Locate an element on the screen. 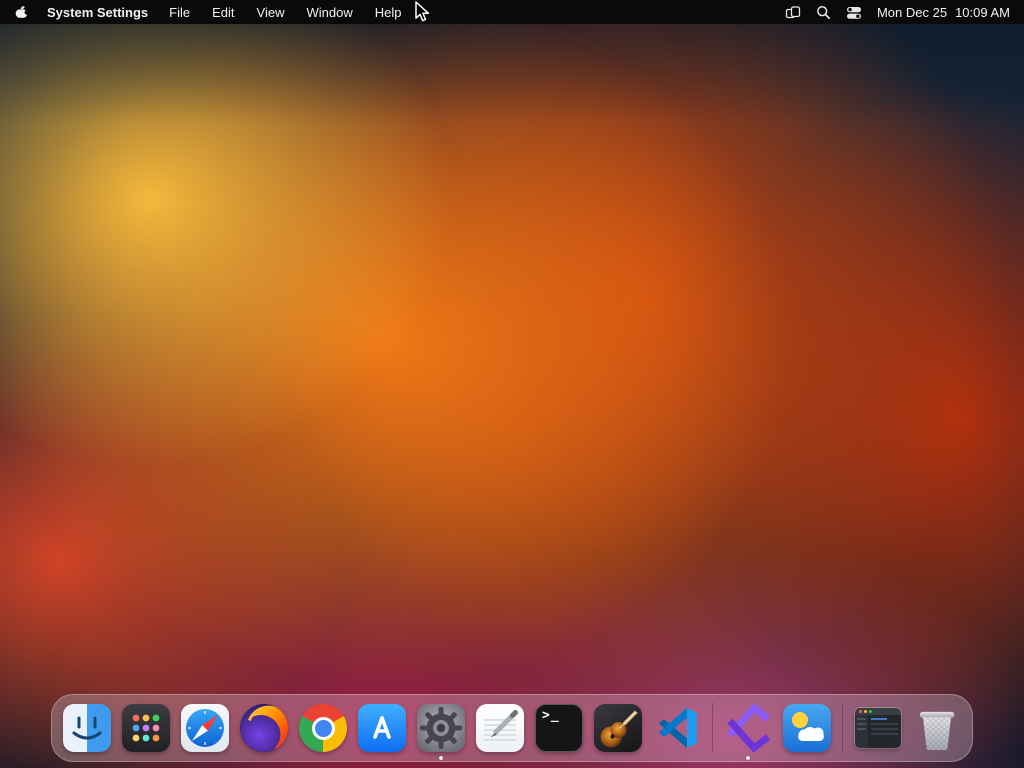 The image size is (1024, 768). dock-item-app-store is located at coordinates (382, 728).